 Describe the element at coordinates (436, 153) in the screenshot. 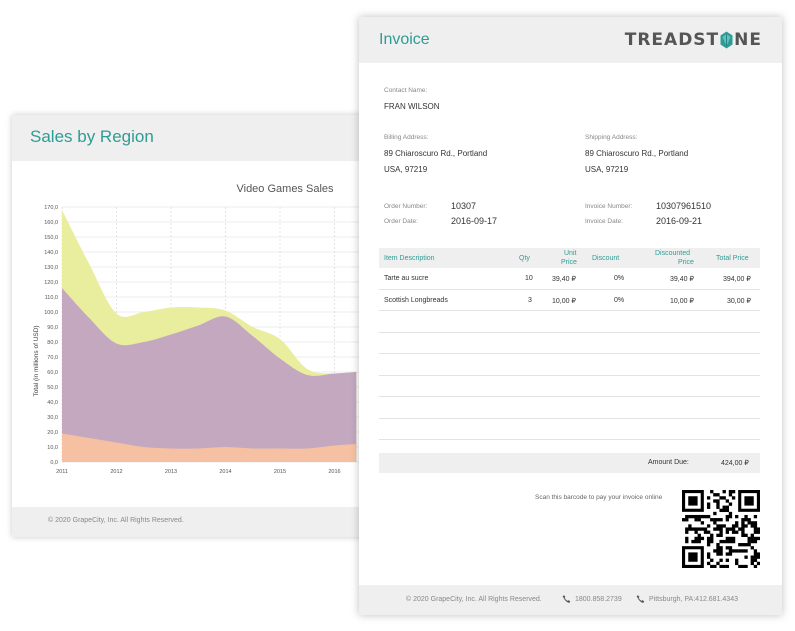

I see `billing-address-line1: 89 Chiaroscuro Rd., Portland` at that location.